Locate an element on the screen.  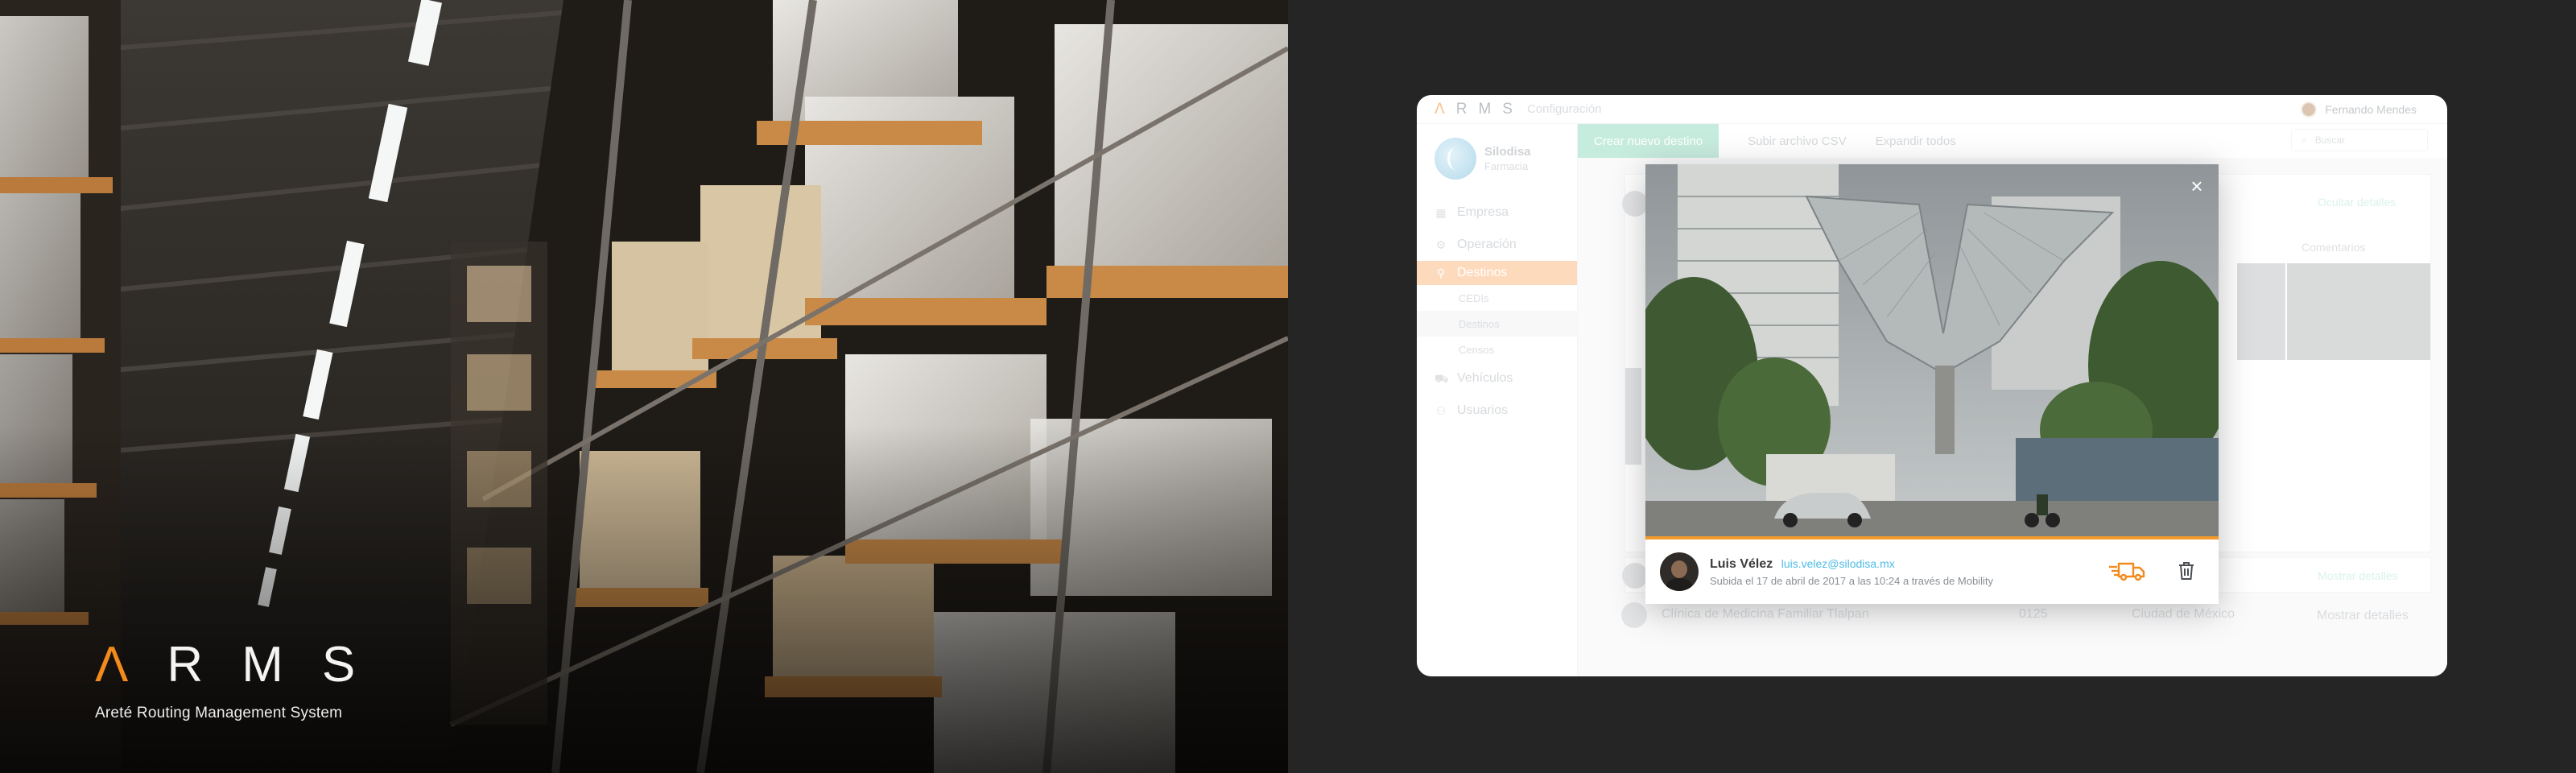
uploader-line: Luis Vélez luis.velez@silodisa.mx is located at coordinates (1851, 564).